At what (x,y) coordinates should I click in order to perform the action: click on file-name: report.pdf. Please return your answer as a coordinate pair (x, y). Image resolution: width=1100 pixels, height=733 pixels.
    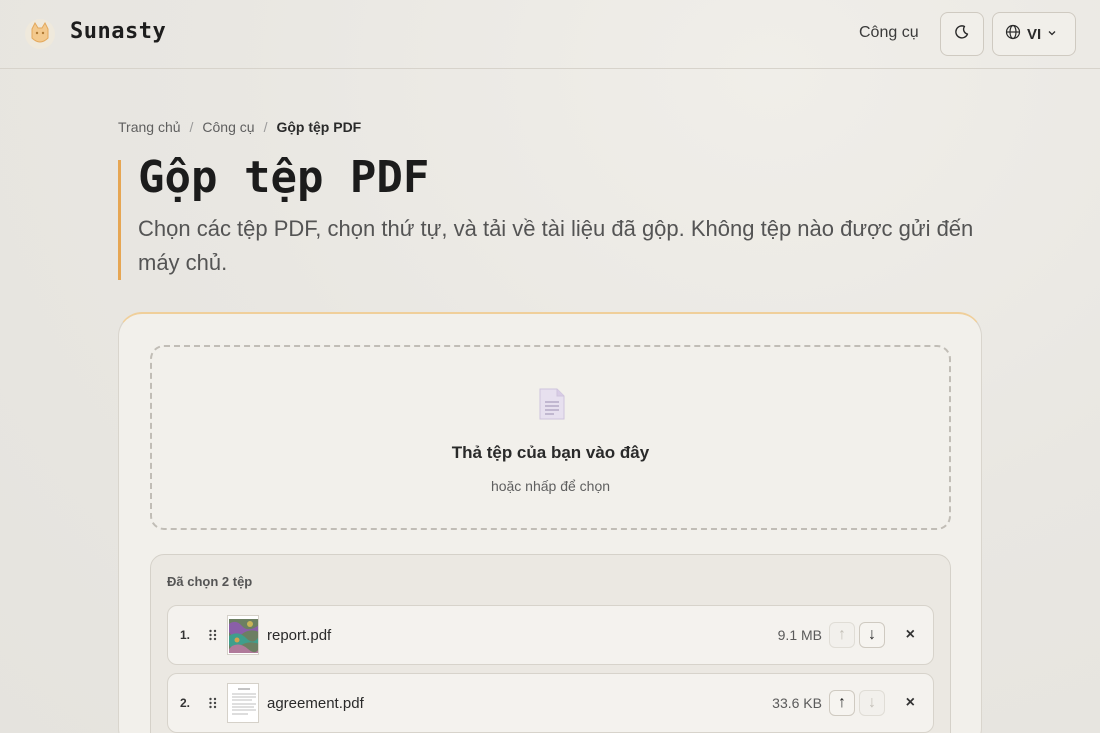
    Looking at the image, I should click on (299, 635).